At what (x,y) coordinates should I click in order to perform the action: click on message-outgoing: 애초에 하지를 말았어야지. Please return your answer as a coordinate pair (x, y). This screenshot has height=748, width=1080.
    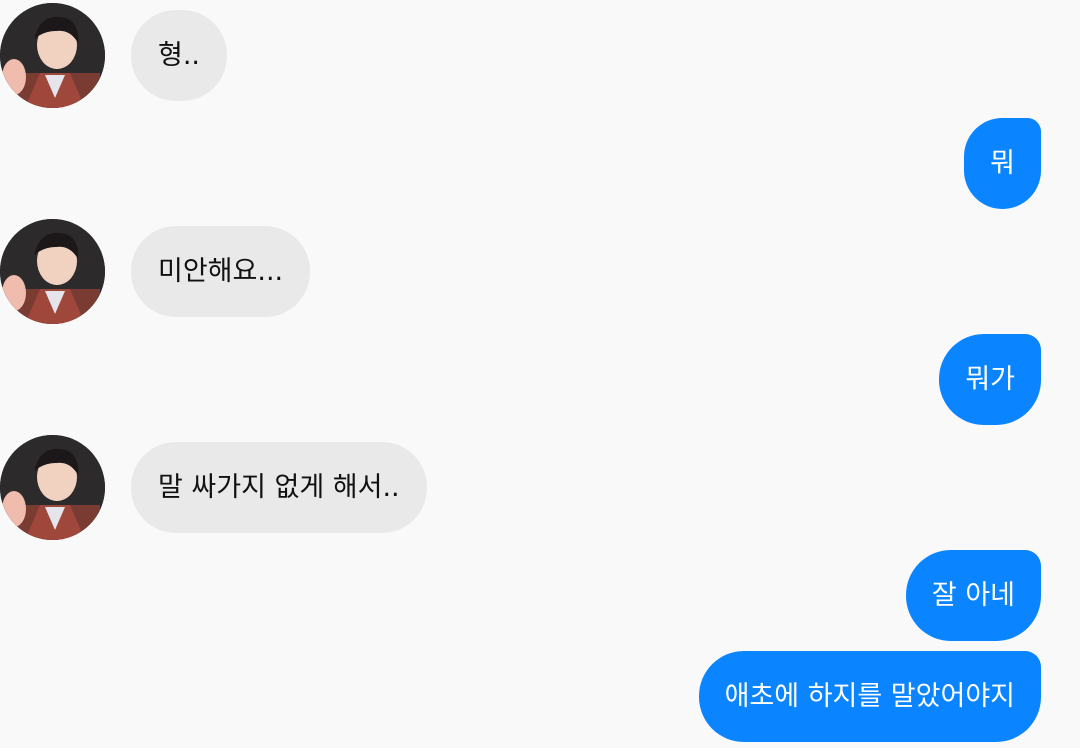
    Looking at the image, I should click on (869, 696).